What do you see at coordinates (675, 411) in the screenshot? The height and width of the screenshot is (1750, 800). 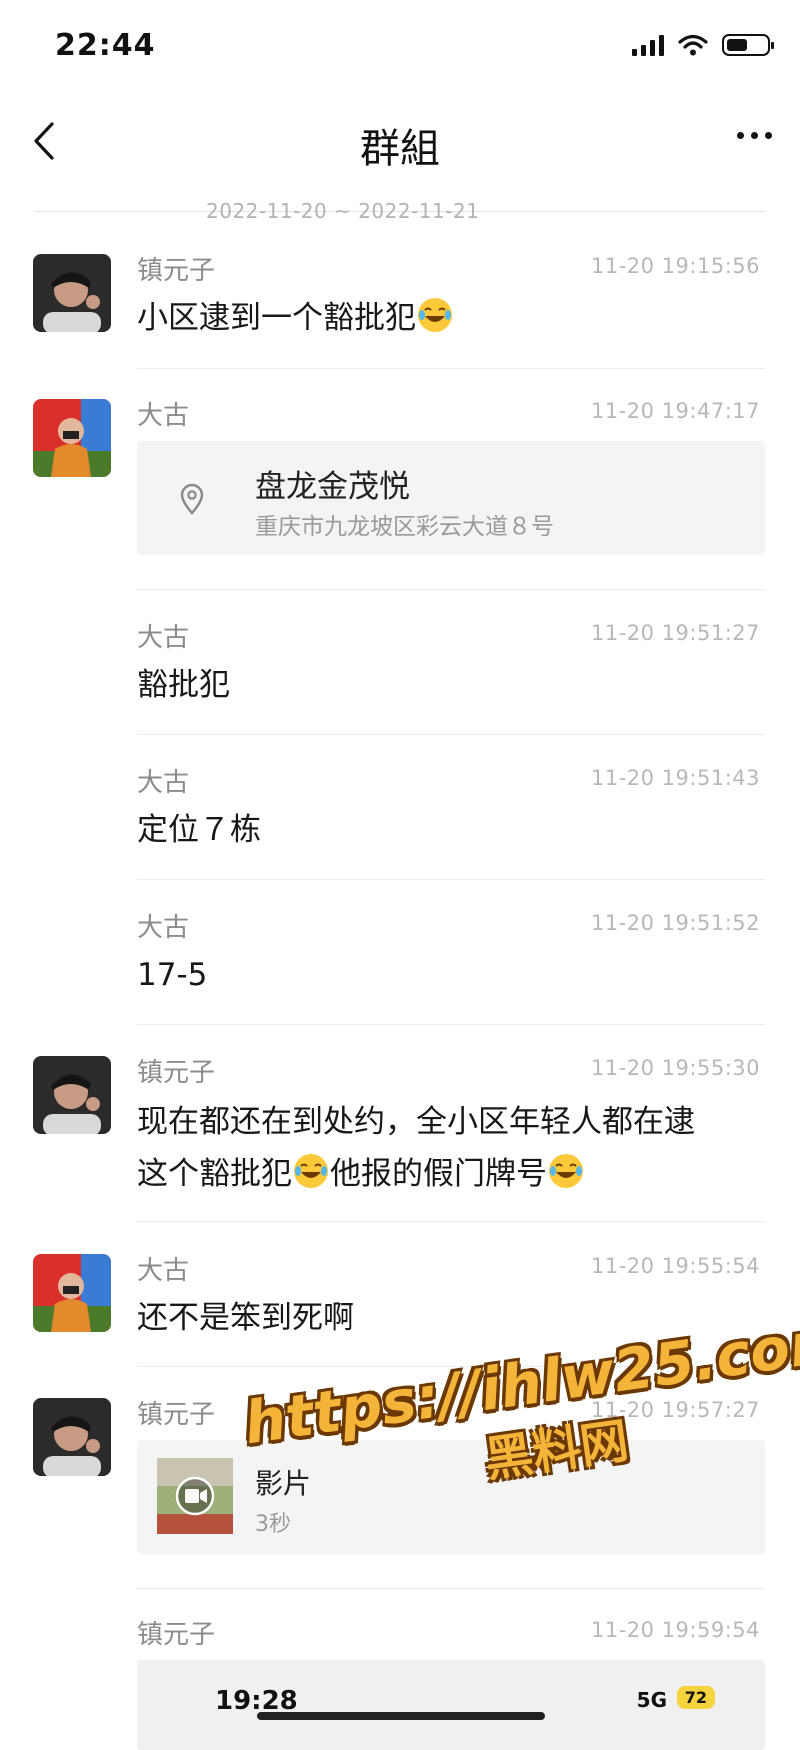 I see `message-time: 11-20 19:47:17` at bounding box center [675, 411].